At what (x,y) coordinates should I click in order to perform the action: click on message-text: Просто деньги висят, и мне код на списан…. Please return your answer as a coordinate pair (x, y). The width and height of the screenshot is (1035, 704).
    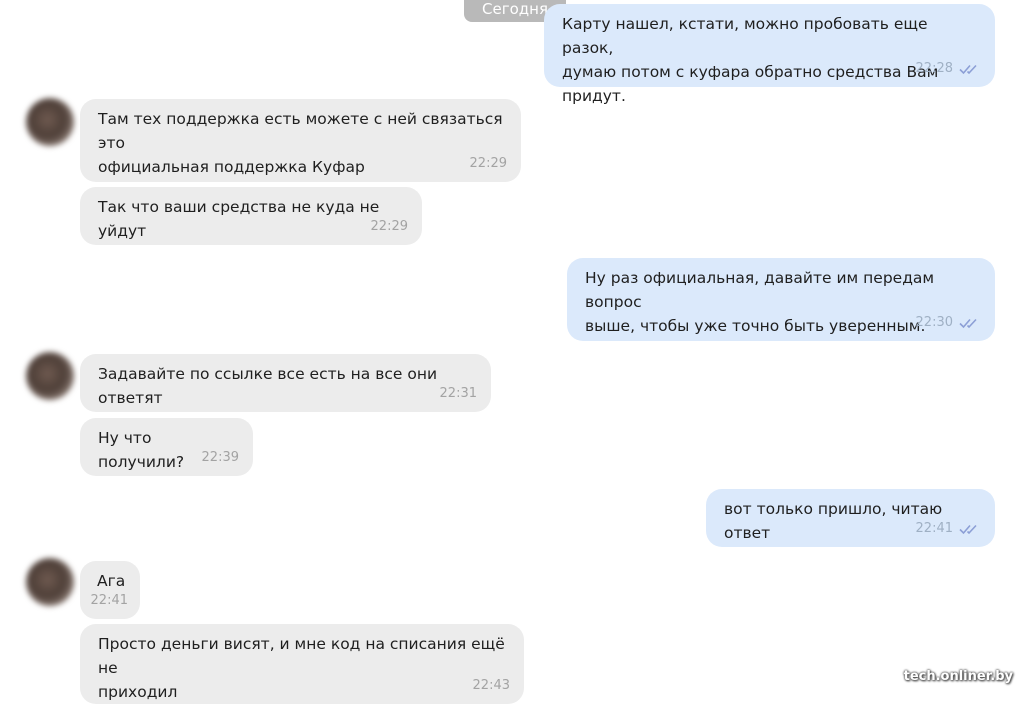
    Looking at the image, I should click on (301, 668).